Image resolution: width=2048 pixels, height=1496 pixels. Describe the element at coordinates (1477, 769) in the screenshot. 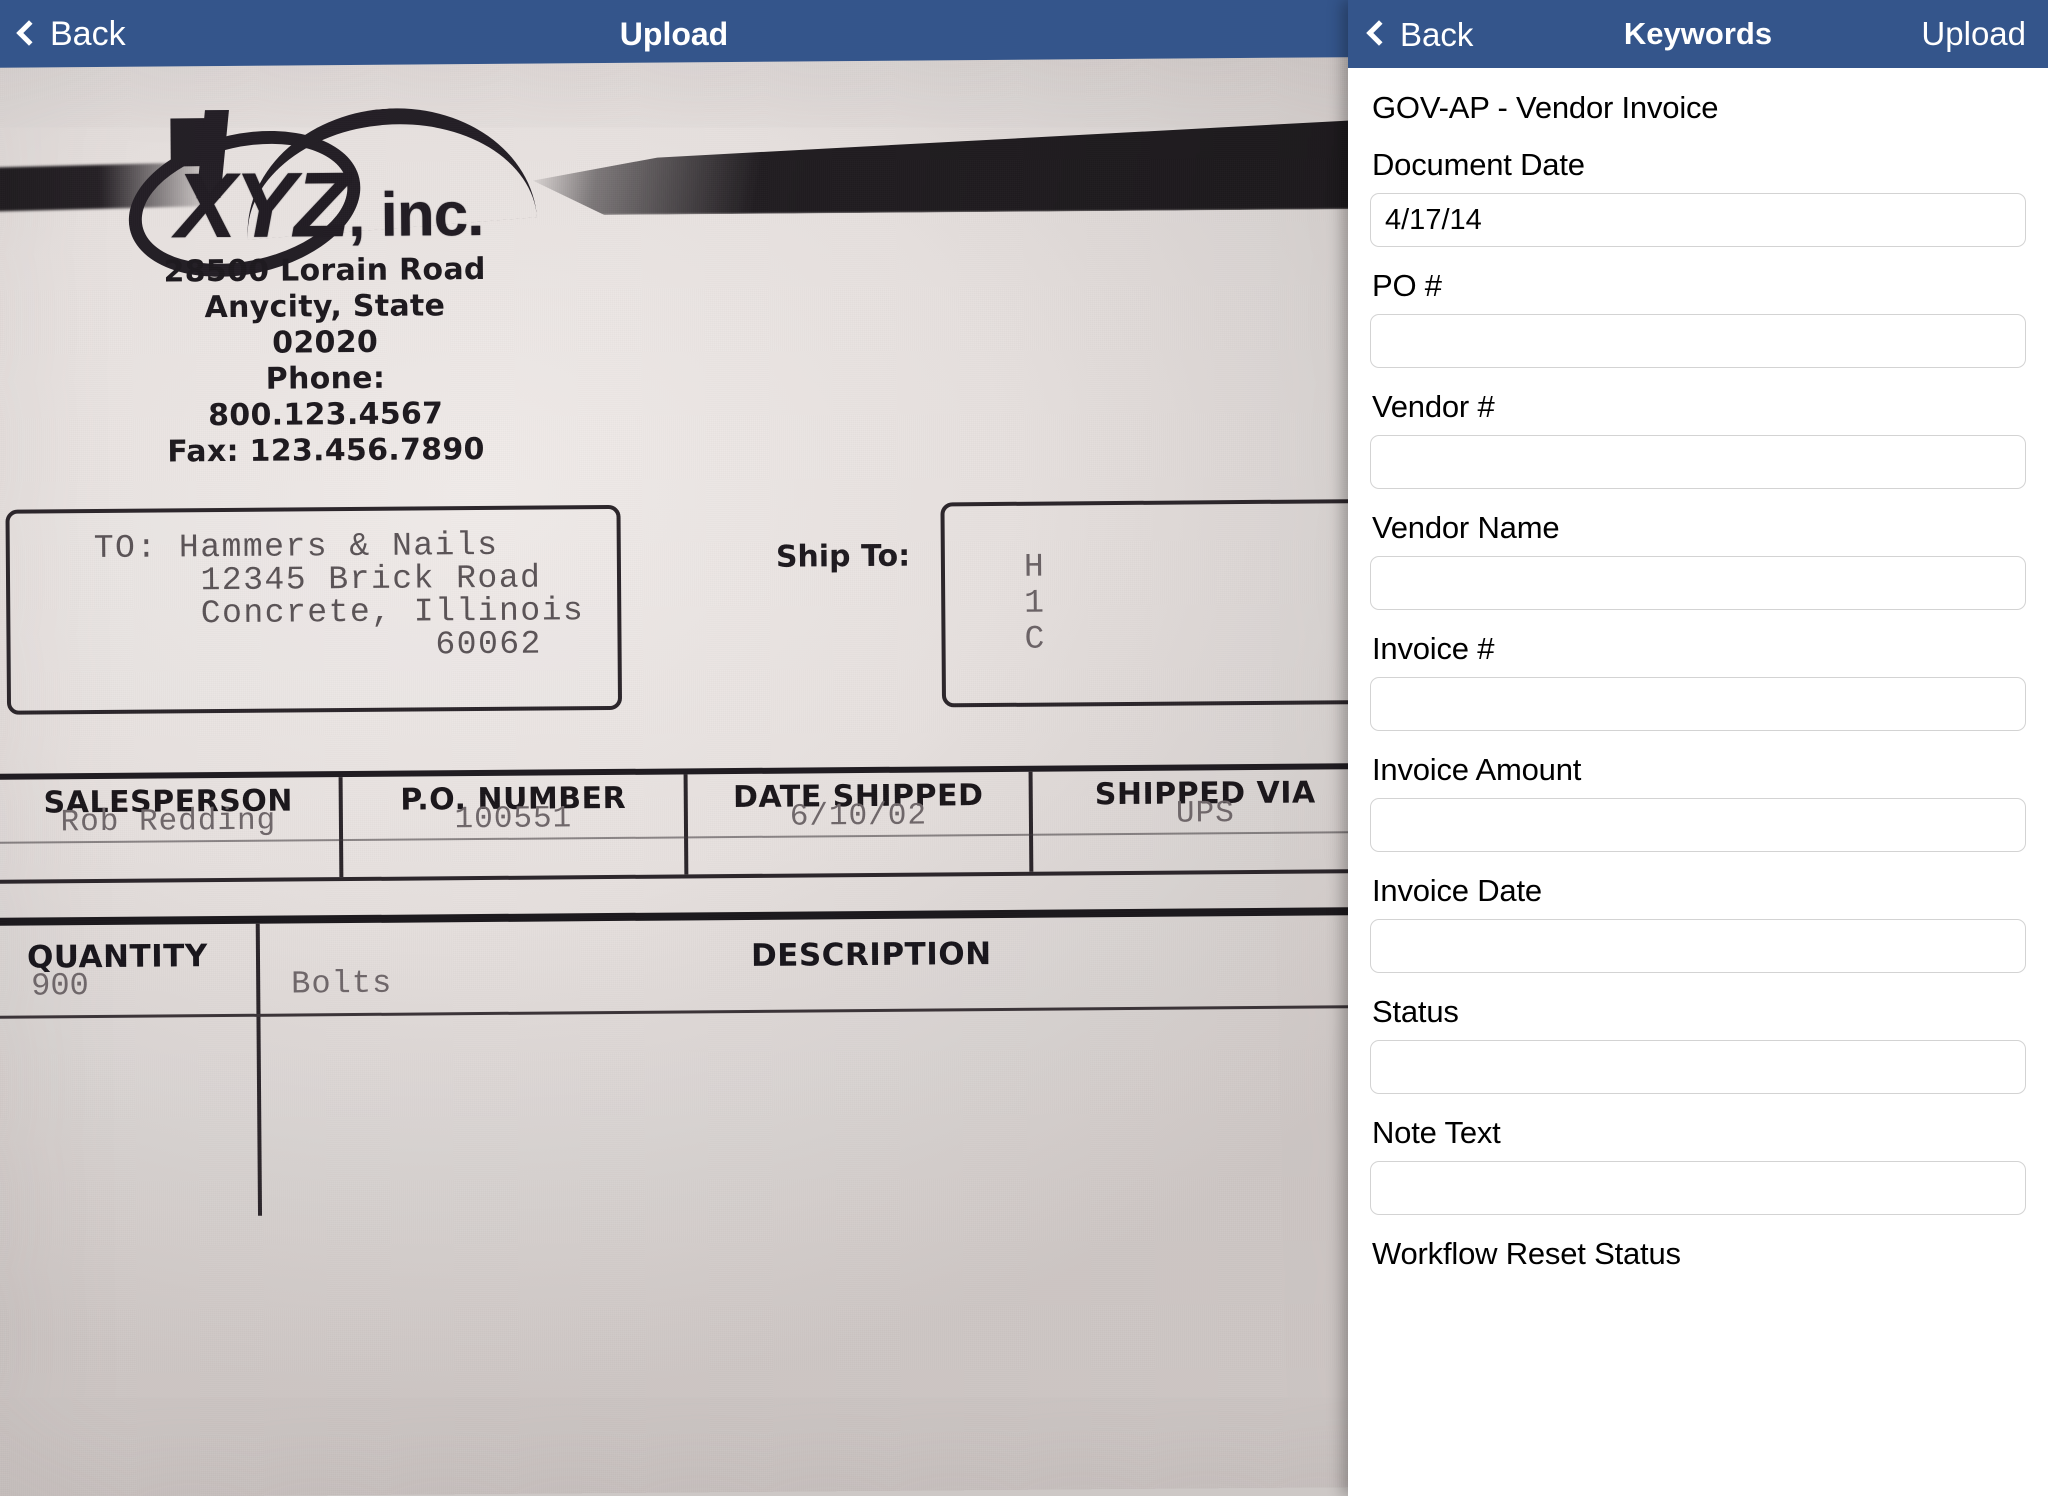

I see `field-label: Invoice Amount` at that location.